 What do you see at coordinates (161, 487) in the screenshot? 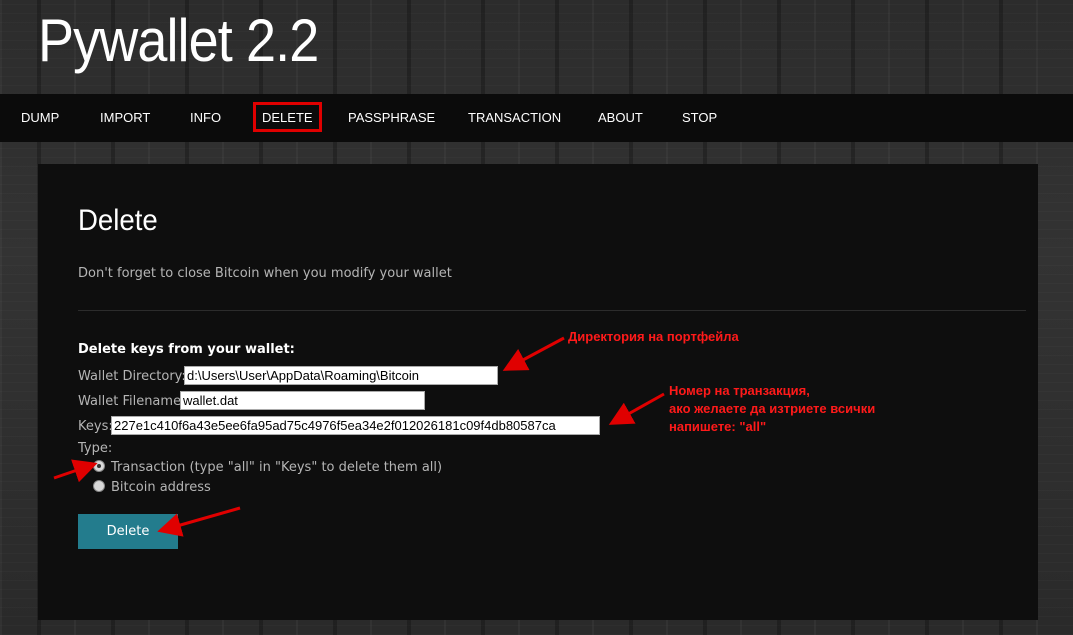
I see `radio-bitcoin-address-label: Bitcoin address` at bounding box center [161, 487].